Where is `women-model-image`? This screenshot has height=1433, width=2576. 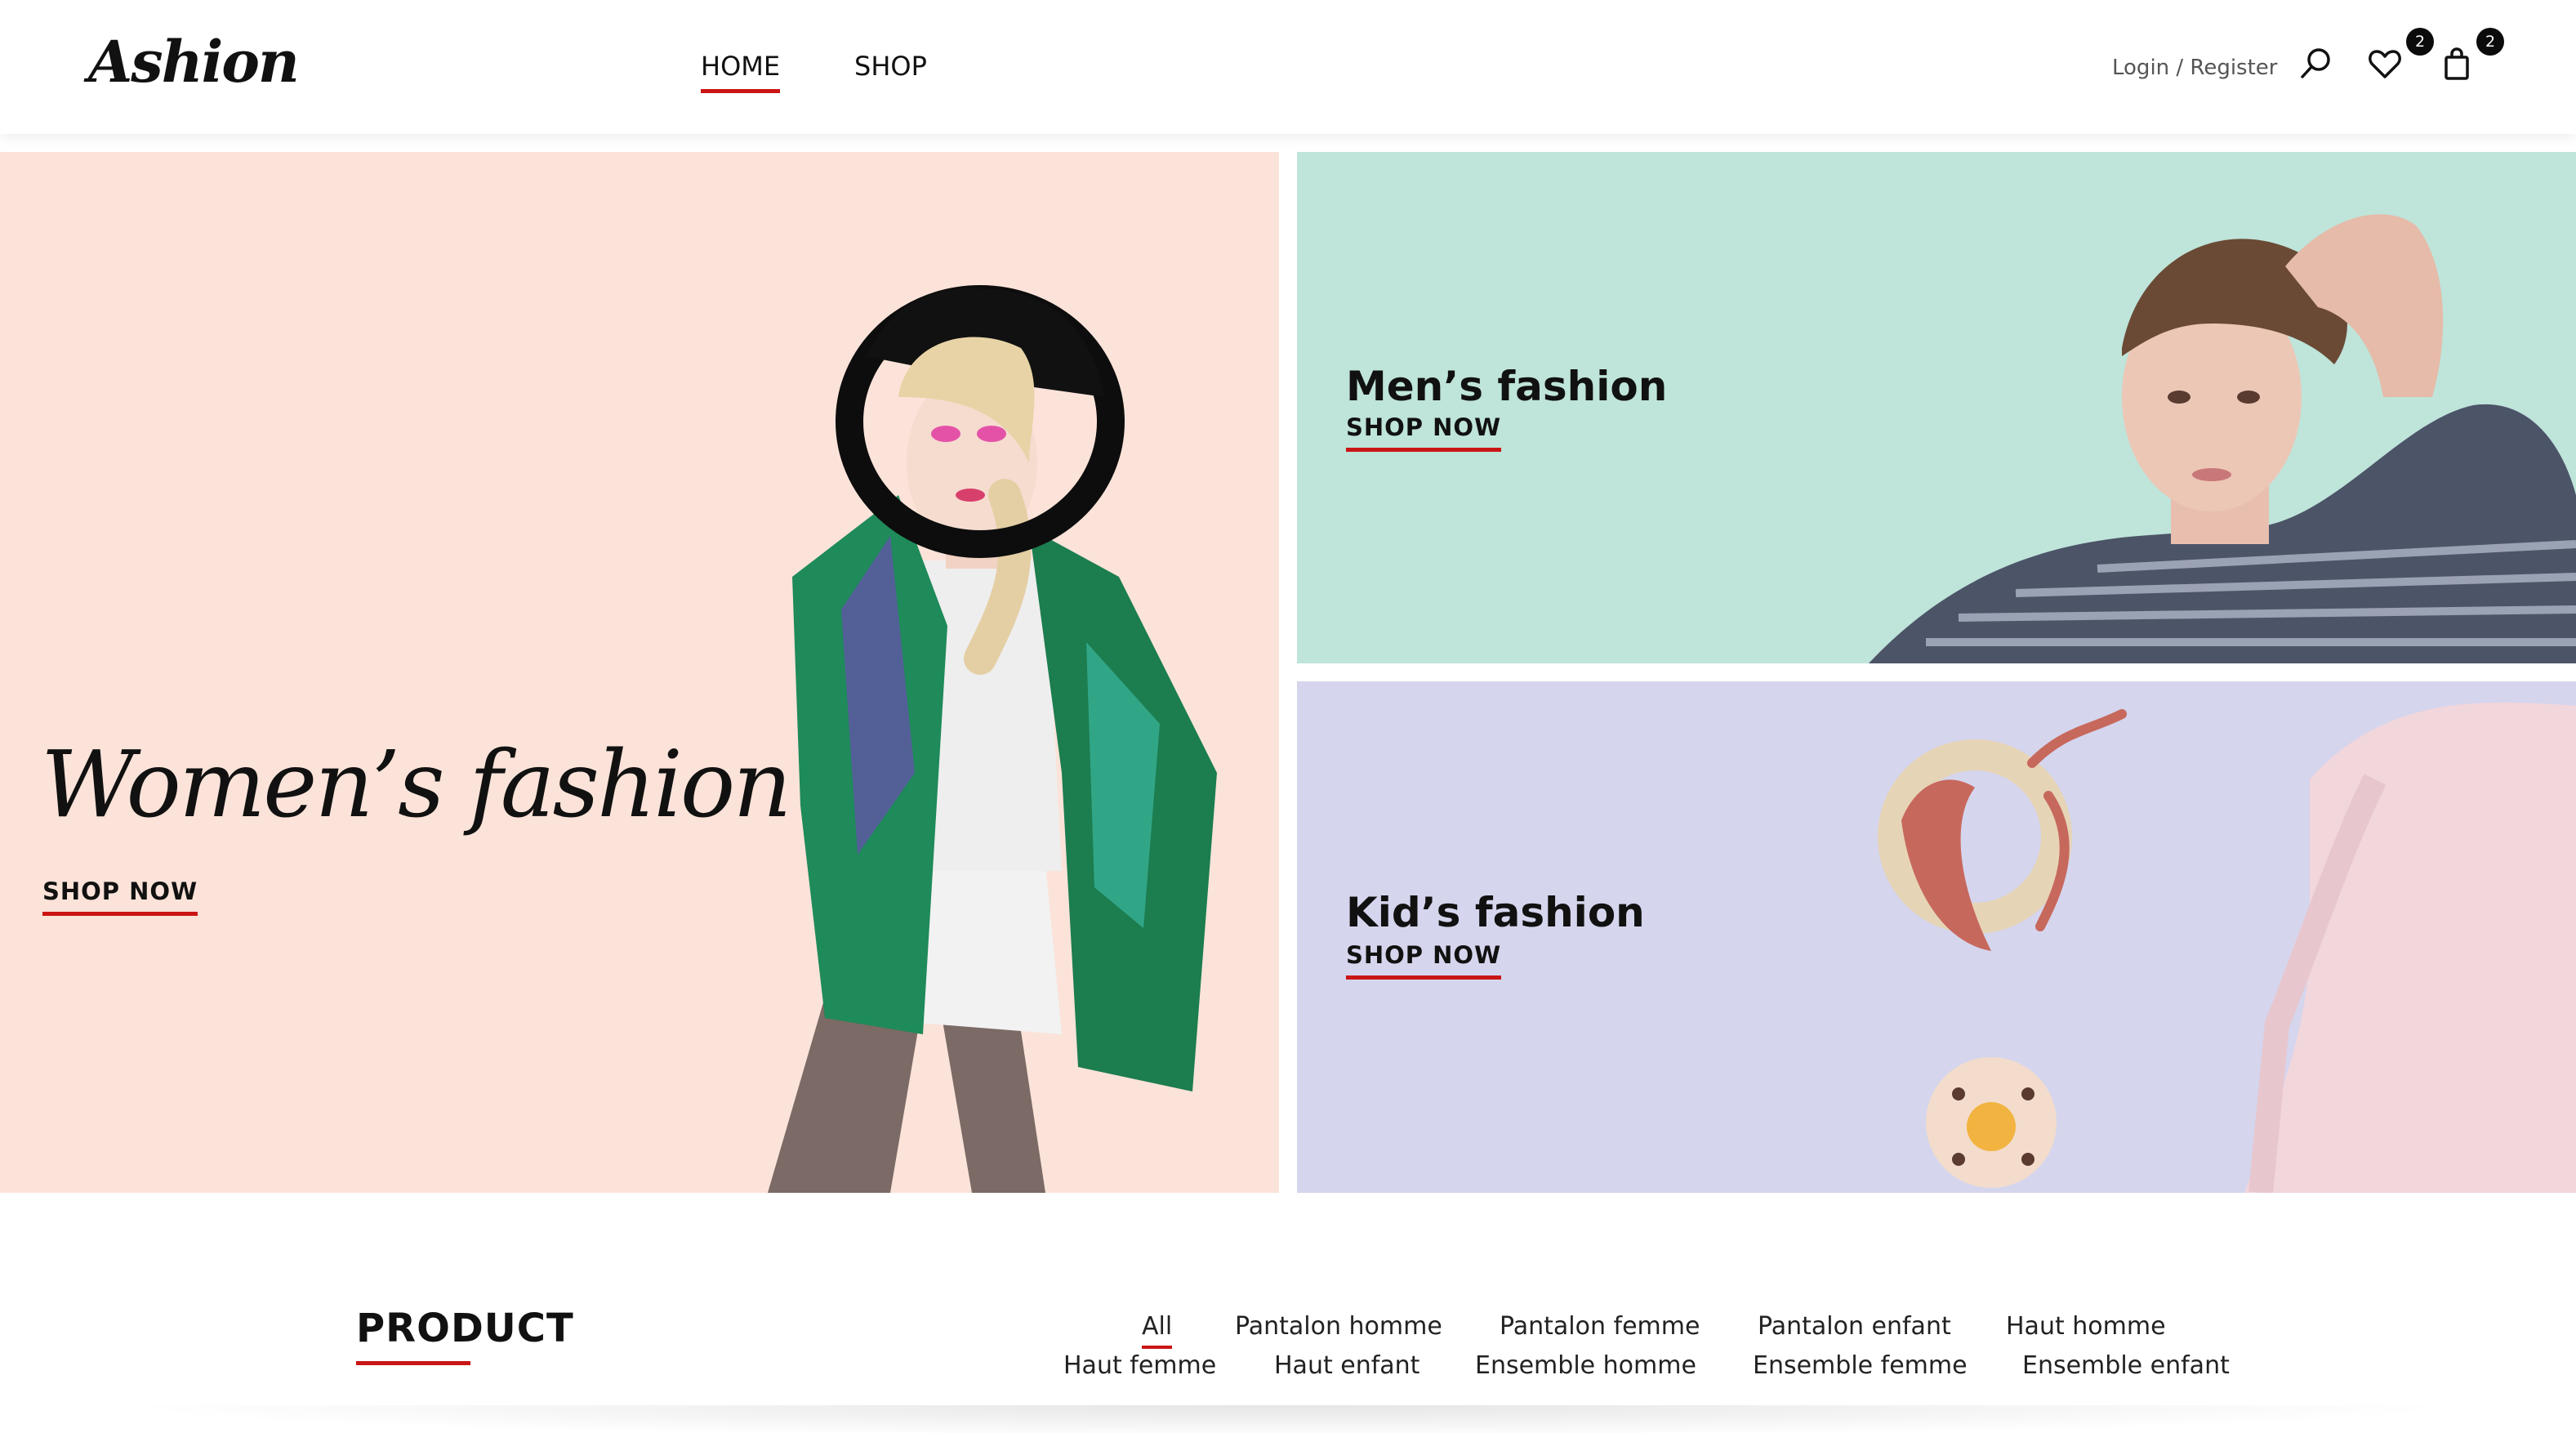
women-model-image is located at coordinates (992, 739).